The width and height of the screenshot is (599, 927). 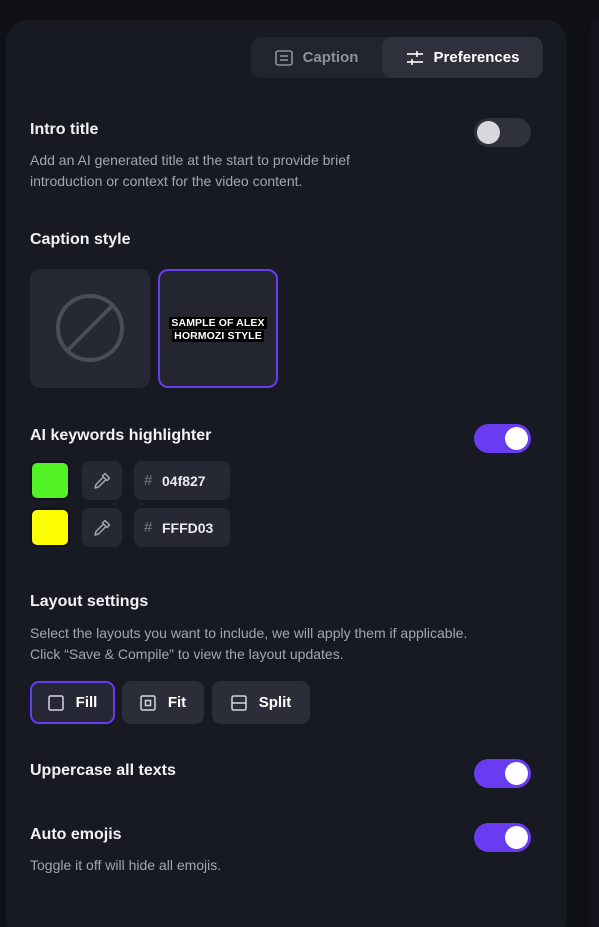 I want to click on layout-split-button: Split, so click(x=261, y=702).